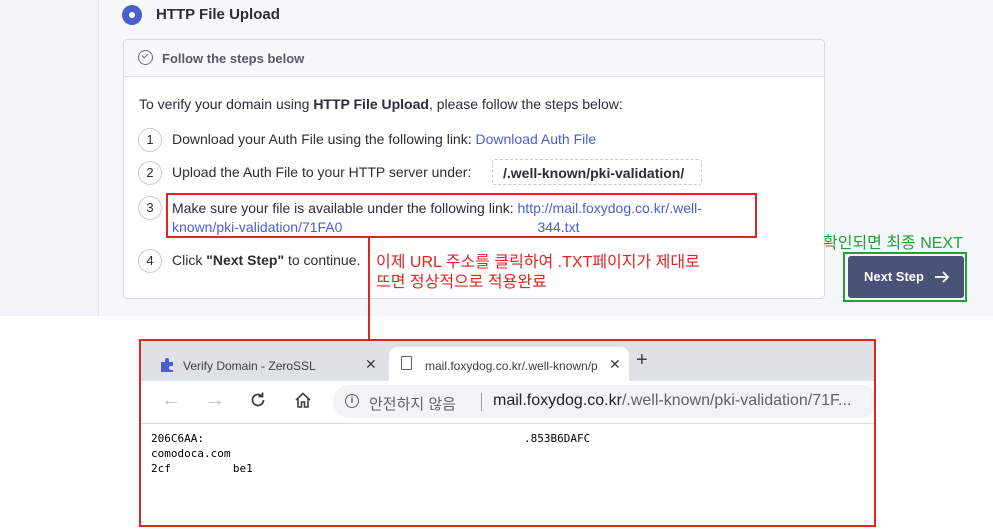 The height and width of the screenshot is (530, 993). What do you see at coordinates (218, 14) in the screenshot?
I see `method-title: HTTP File Upload` at bounding box center [218, 14].